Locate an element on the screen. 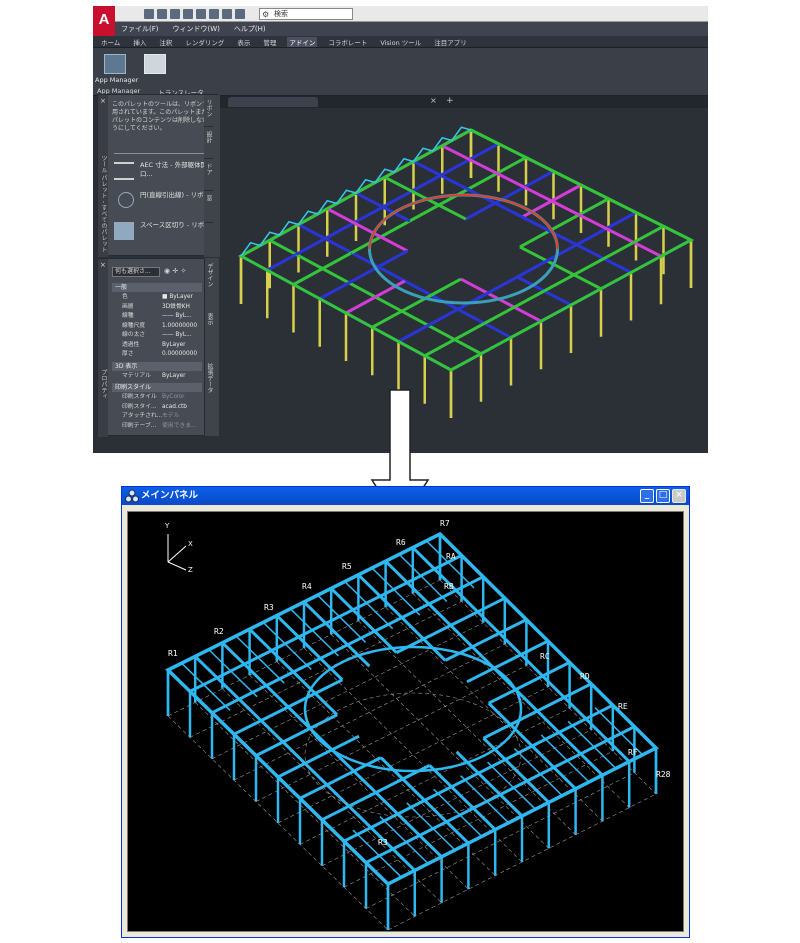 This screenshot has height=943, width=800. search-input: ⚙ 検索 is located at coordinates (306, 14).